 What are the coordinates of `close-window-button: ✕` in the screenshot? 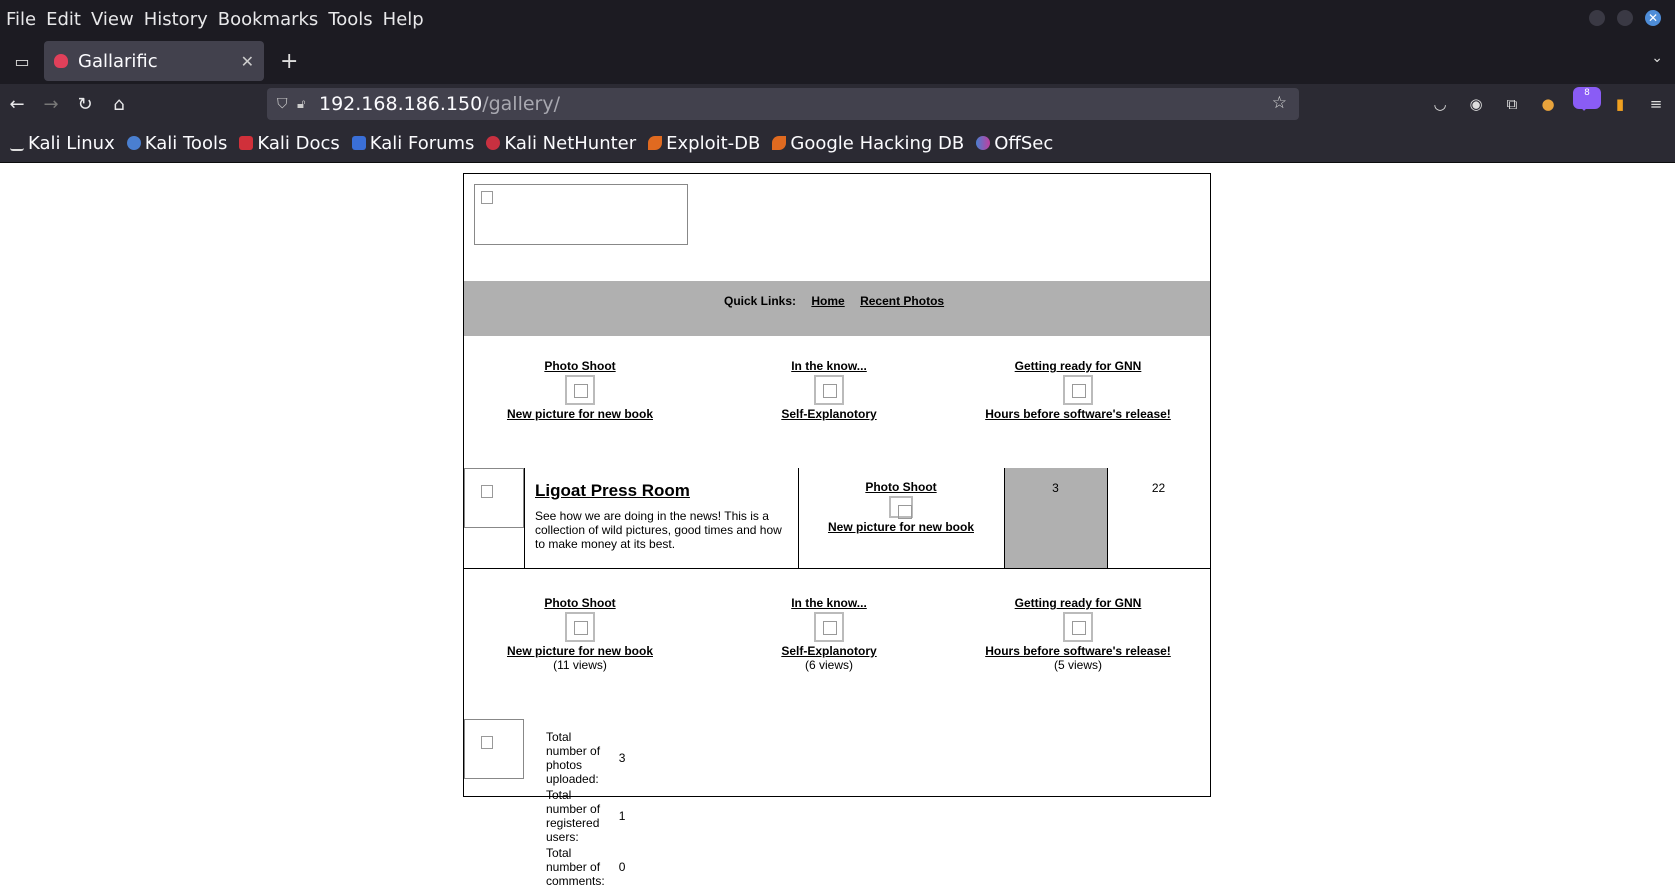 It's located at (1653, 18).